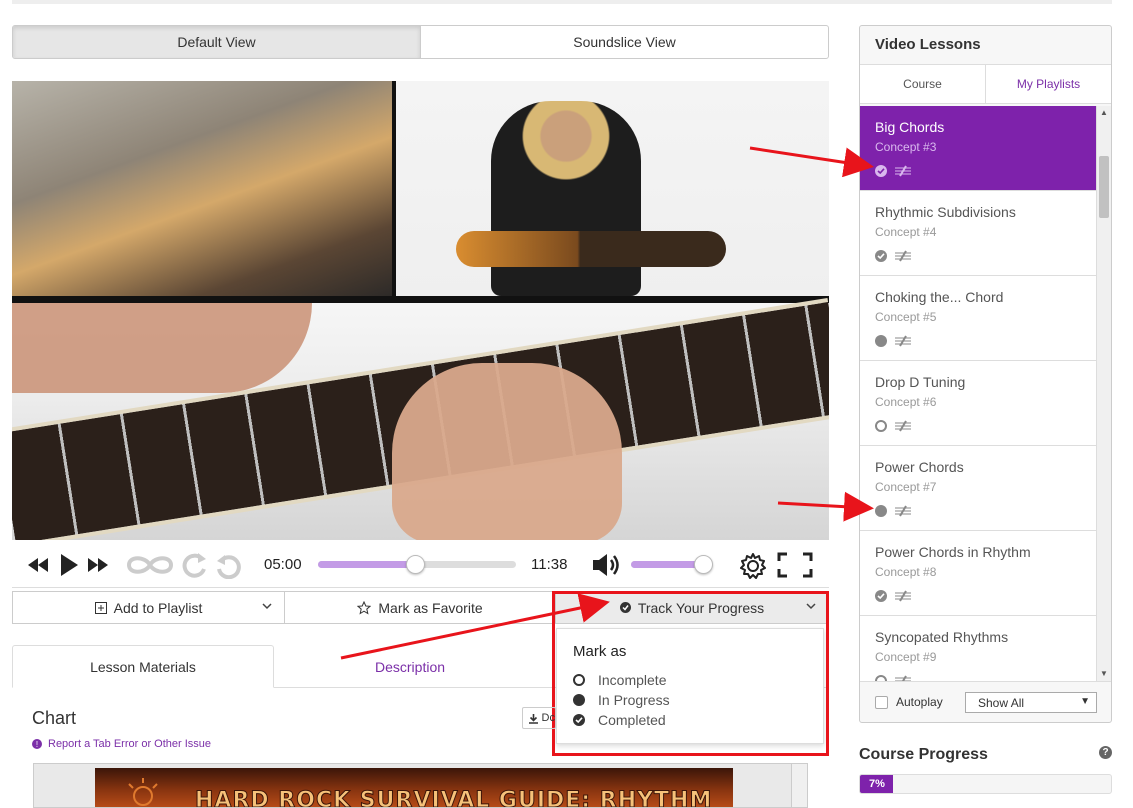 The width and height of the screenshot is (1133, 808). I want to click on redo-icon, so click(195, 565).